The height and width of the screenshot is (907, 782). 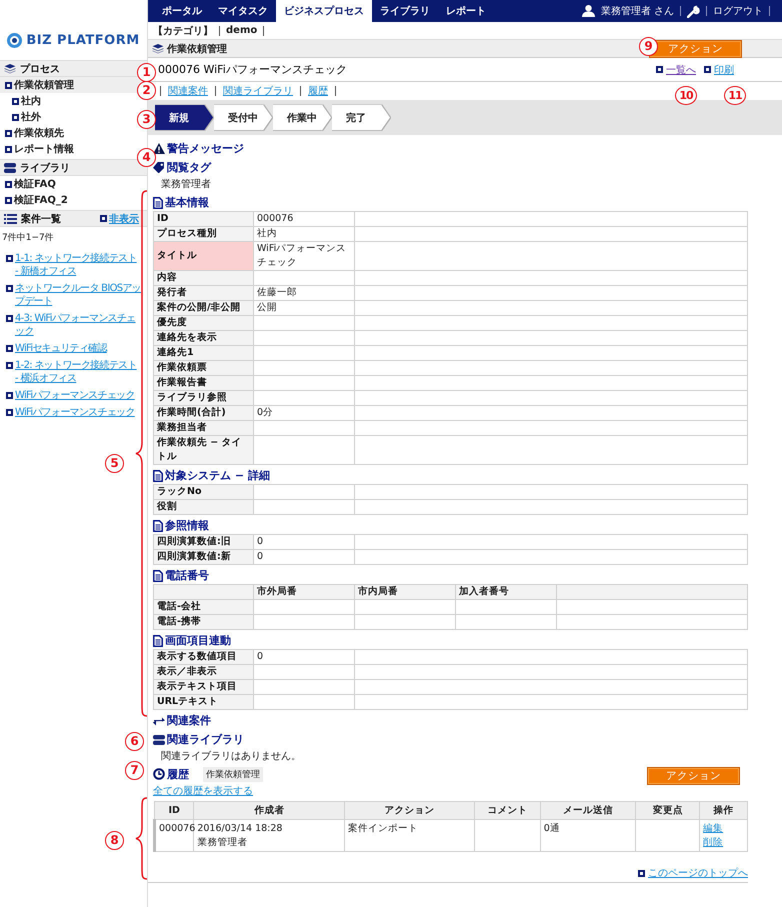 What do you see at coordinates (204, 368) in the screenshot?
I see `field-label: 作業依頼票` at bounding box center [204, 368].